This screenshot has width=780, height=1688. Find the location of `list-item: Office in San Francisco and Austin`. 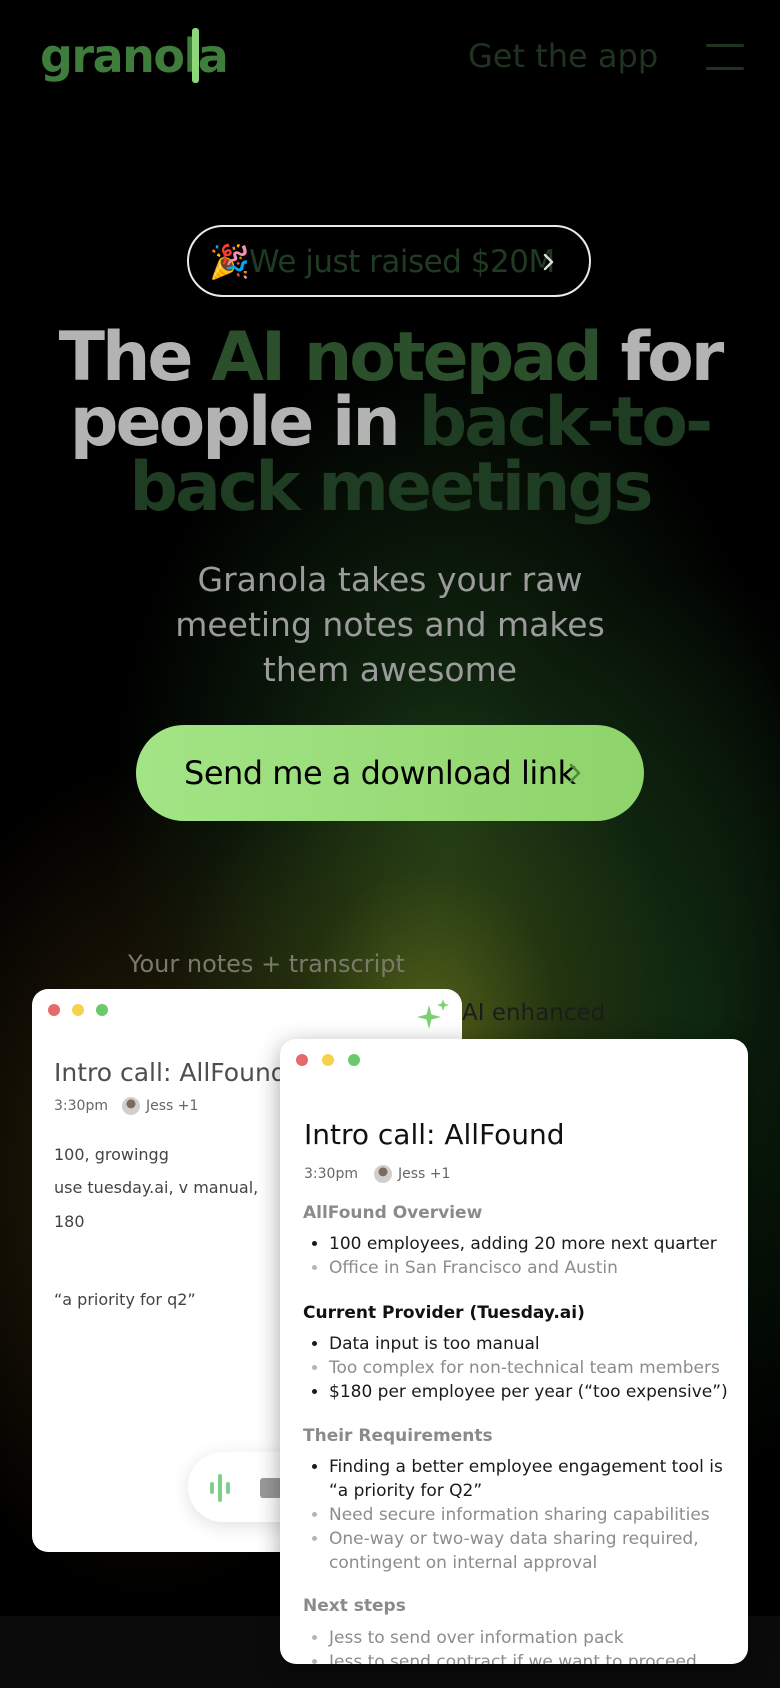

list-item: Office in San Francisco and Austin is located at coordinates (534, 1268).